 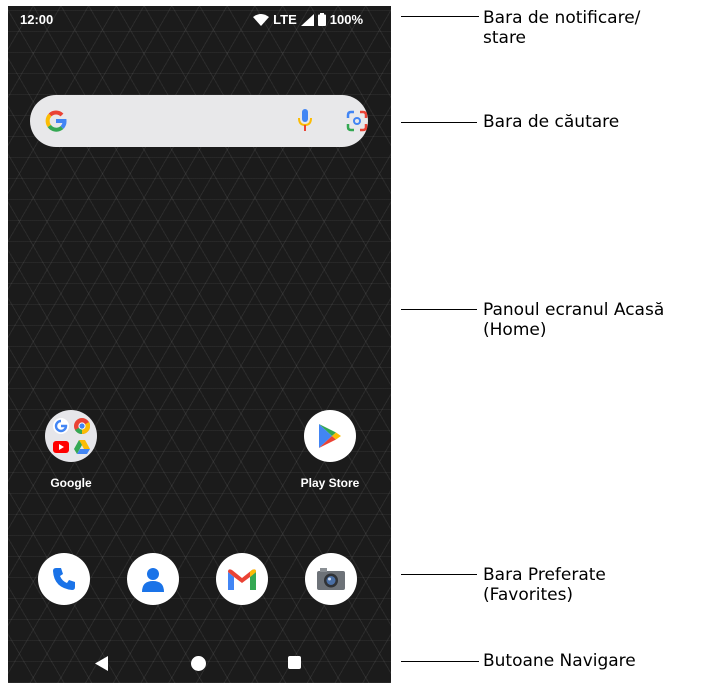 I want to click on callout-line-favorites, so click(x=439, y=574).